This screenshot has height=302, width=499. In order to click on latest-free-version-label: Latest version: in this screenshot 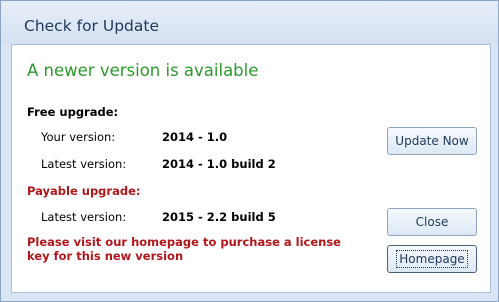, I will do `click(84, 164)`.